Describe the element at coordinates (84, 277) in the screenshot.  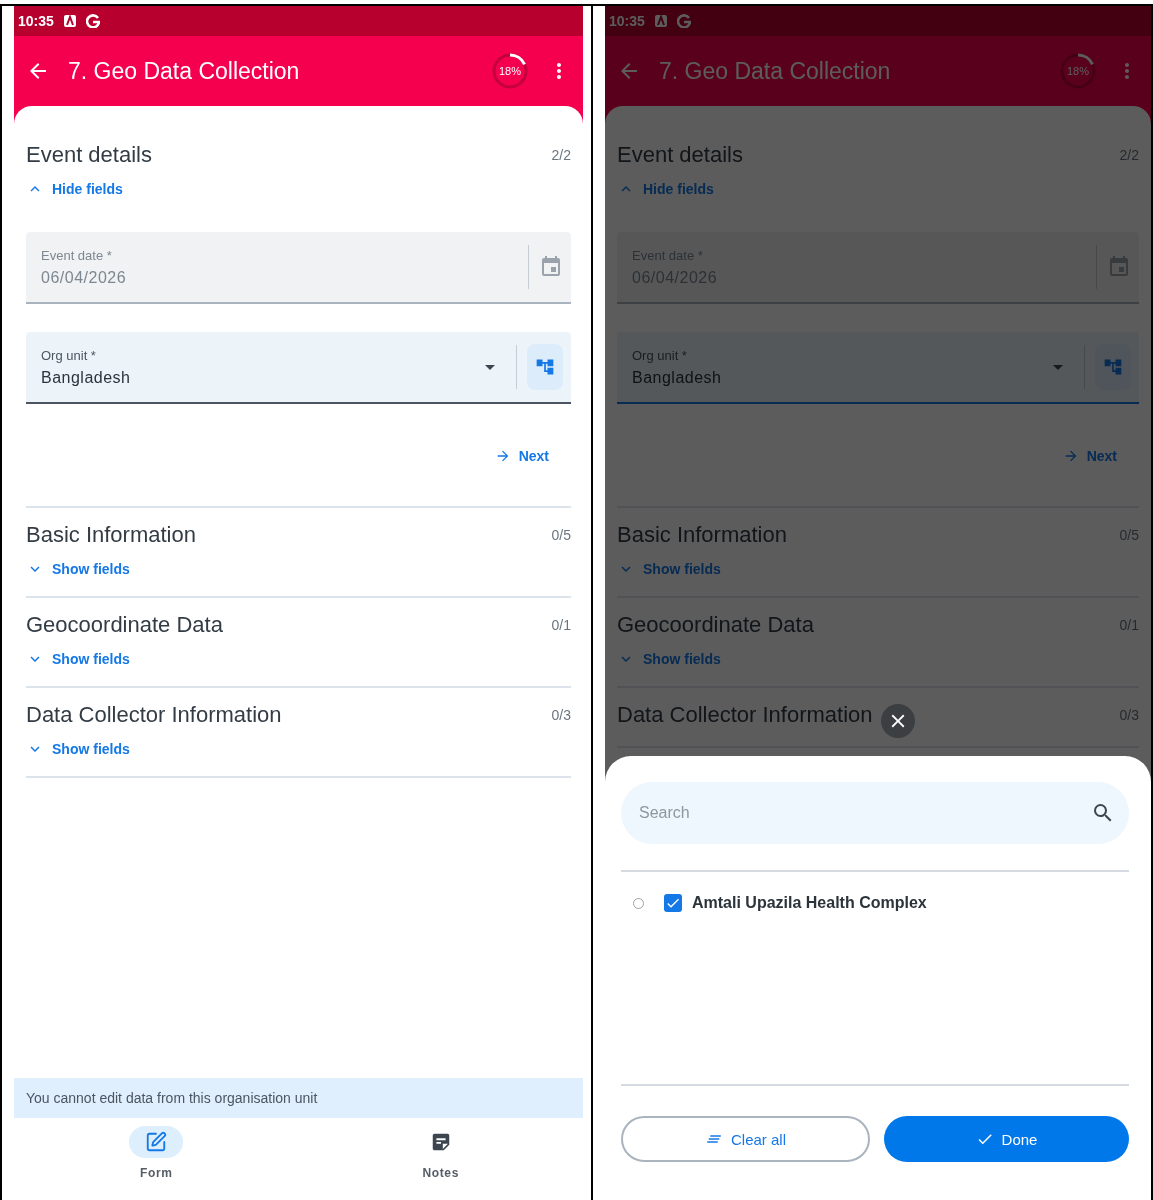
I see `field-value: 06/04/2026` at that location.